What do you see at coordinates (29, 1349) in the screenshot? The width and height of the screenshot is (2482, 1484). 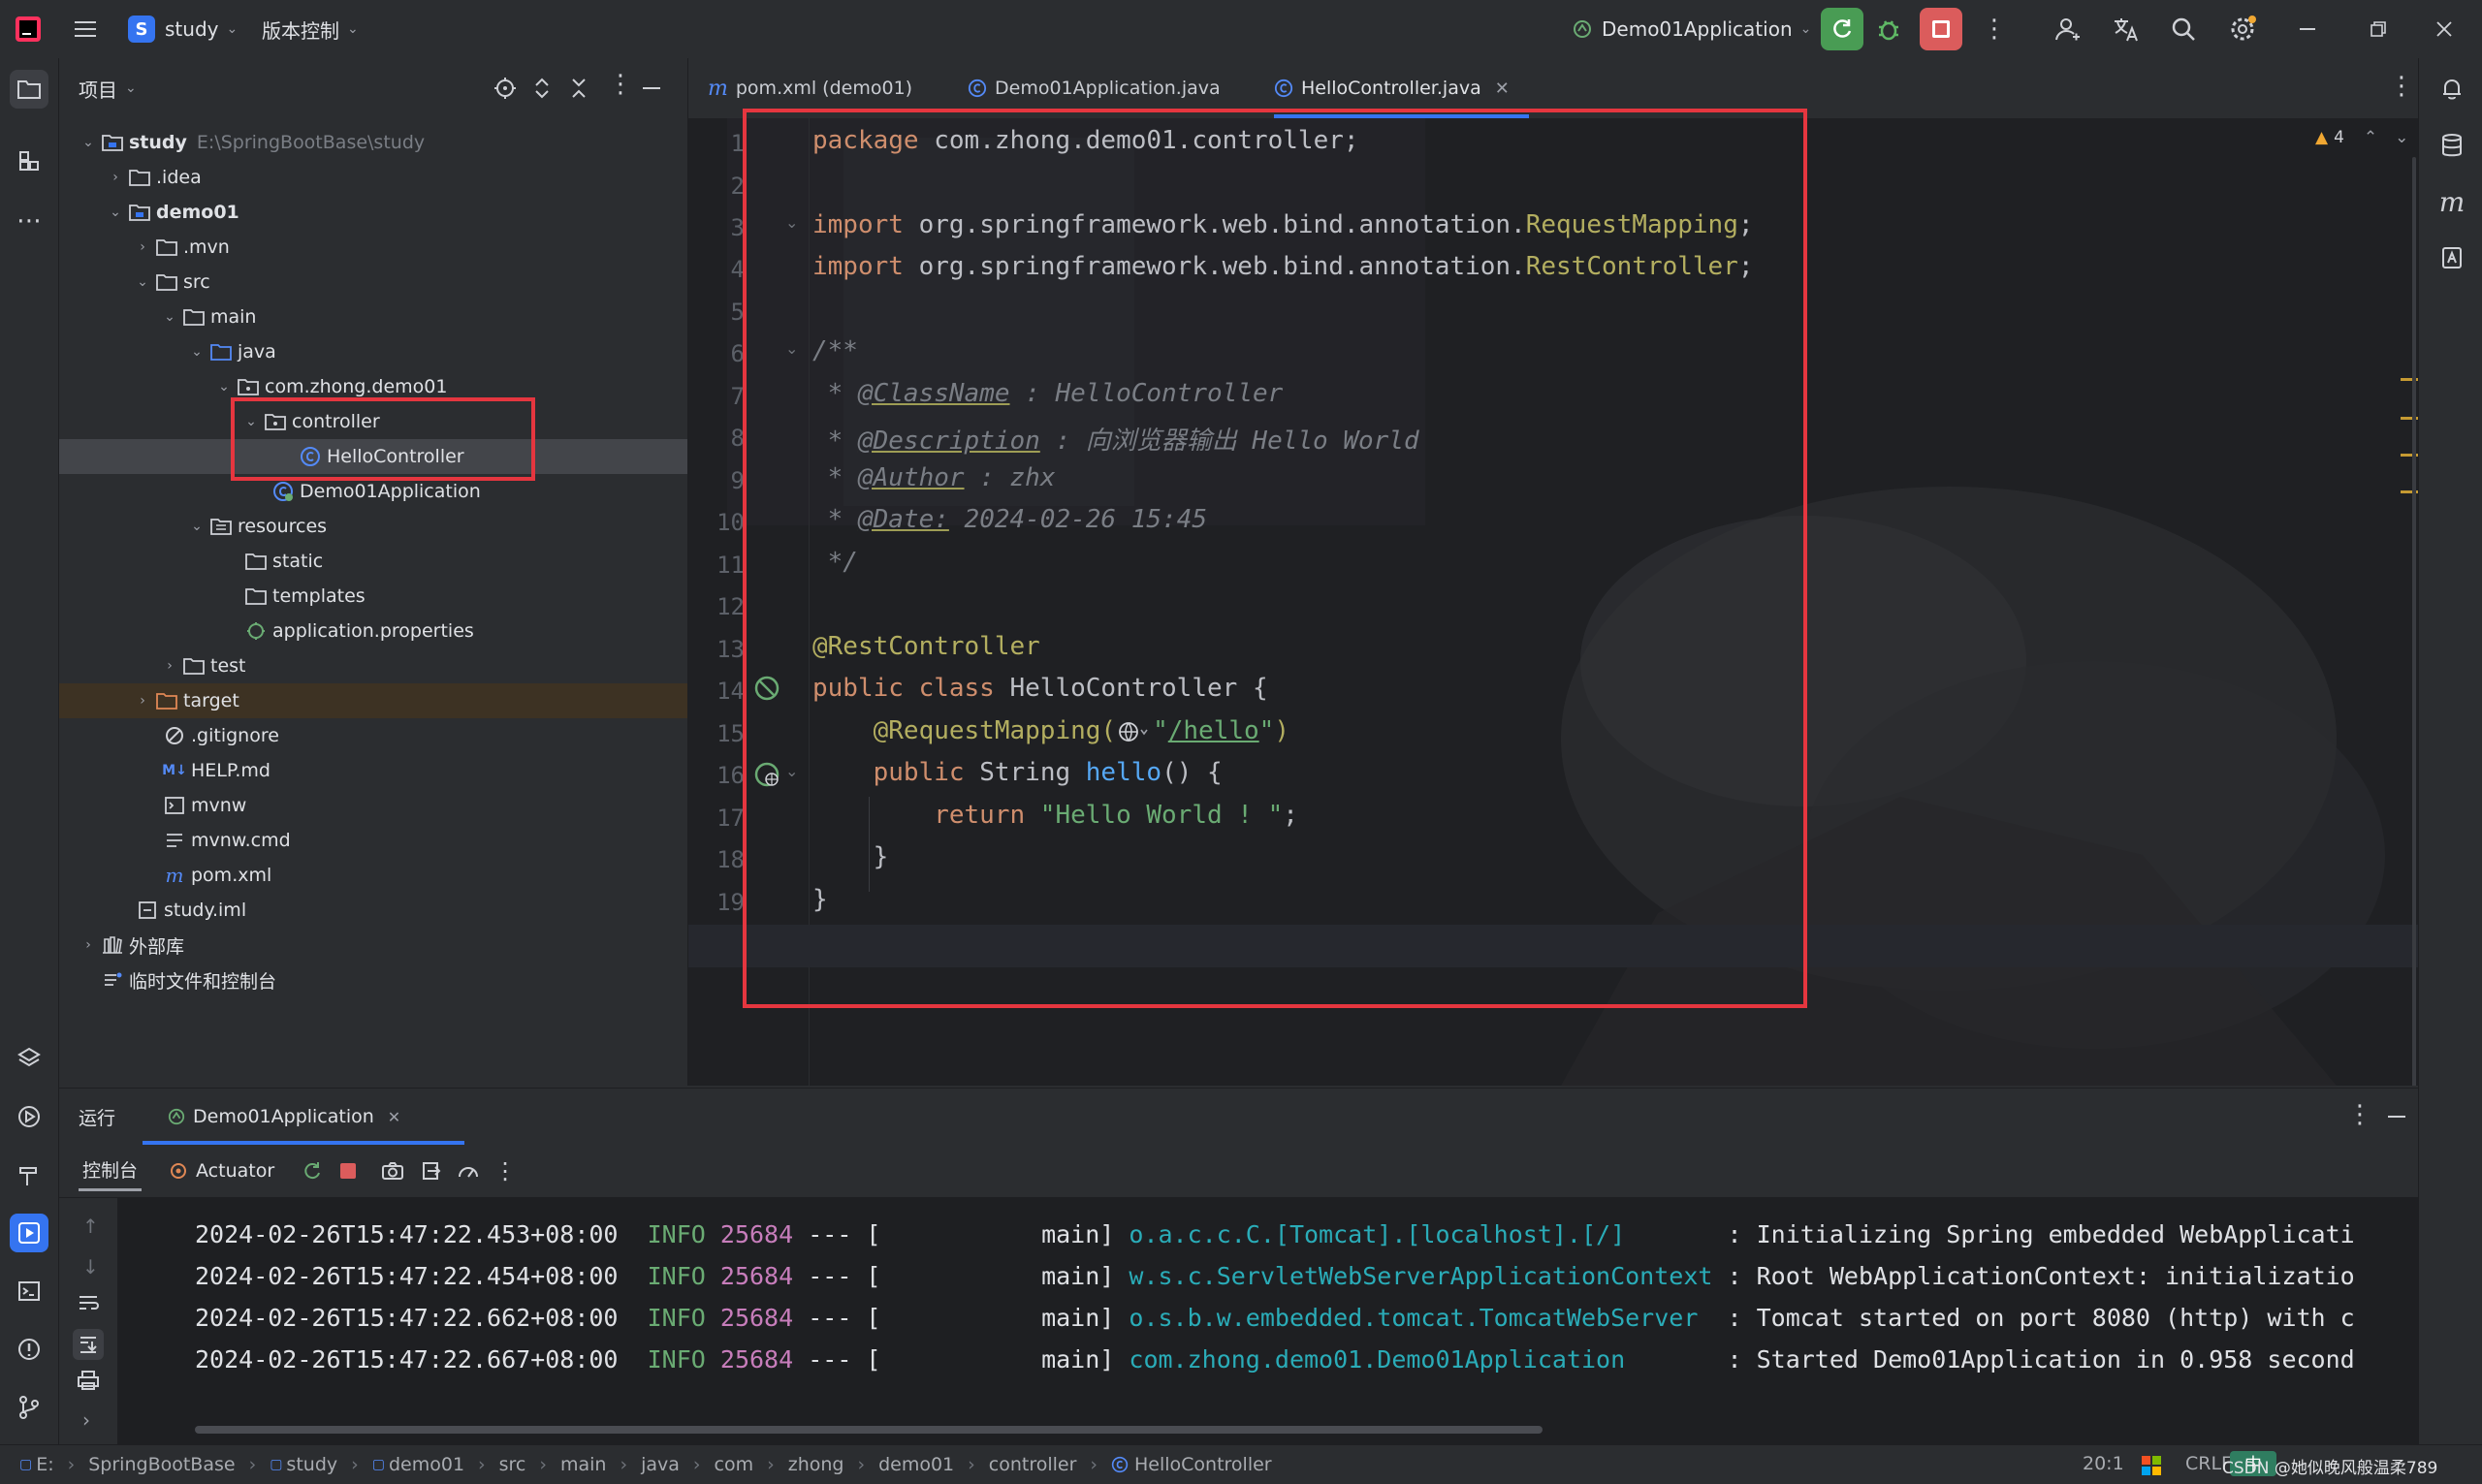 I see `problems-icon` at bounding box center [29, 1349].